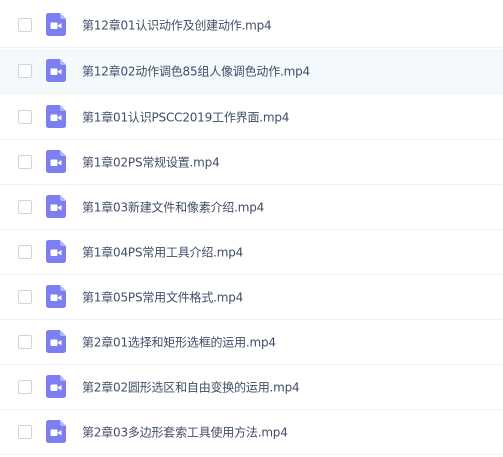  I want to click on file-name: 第2章02圆形选区和自由变换的运用.mp4, so click(191, 387).